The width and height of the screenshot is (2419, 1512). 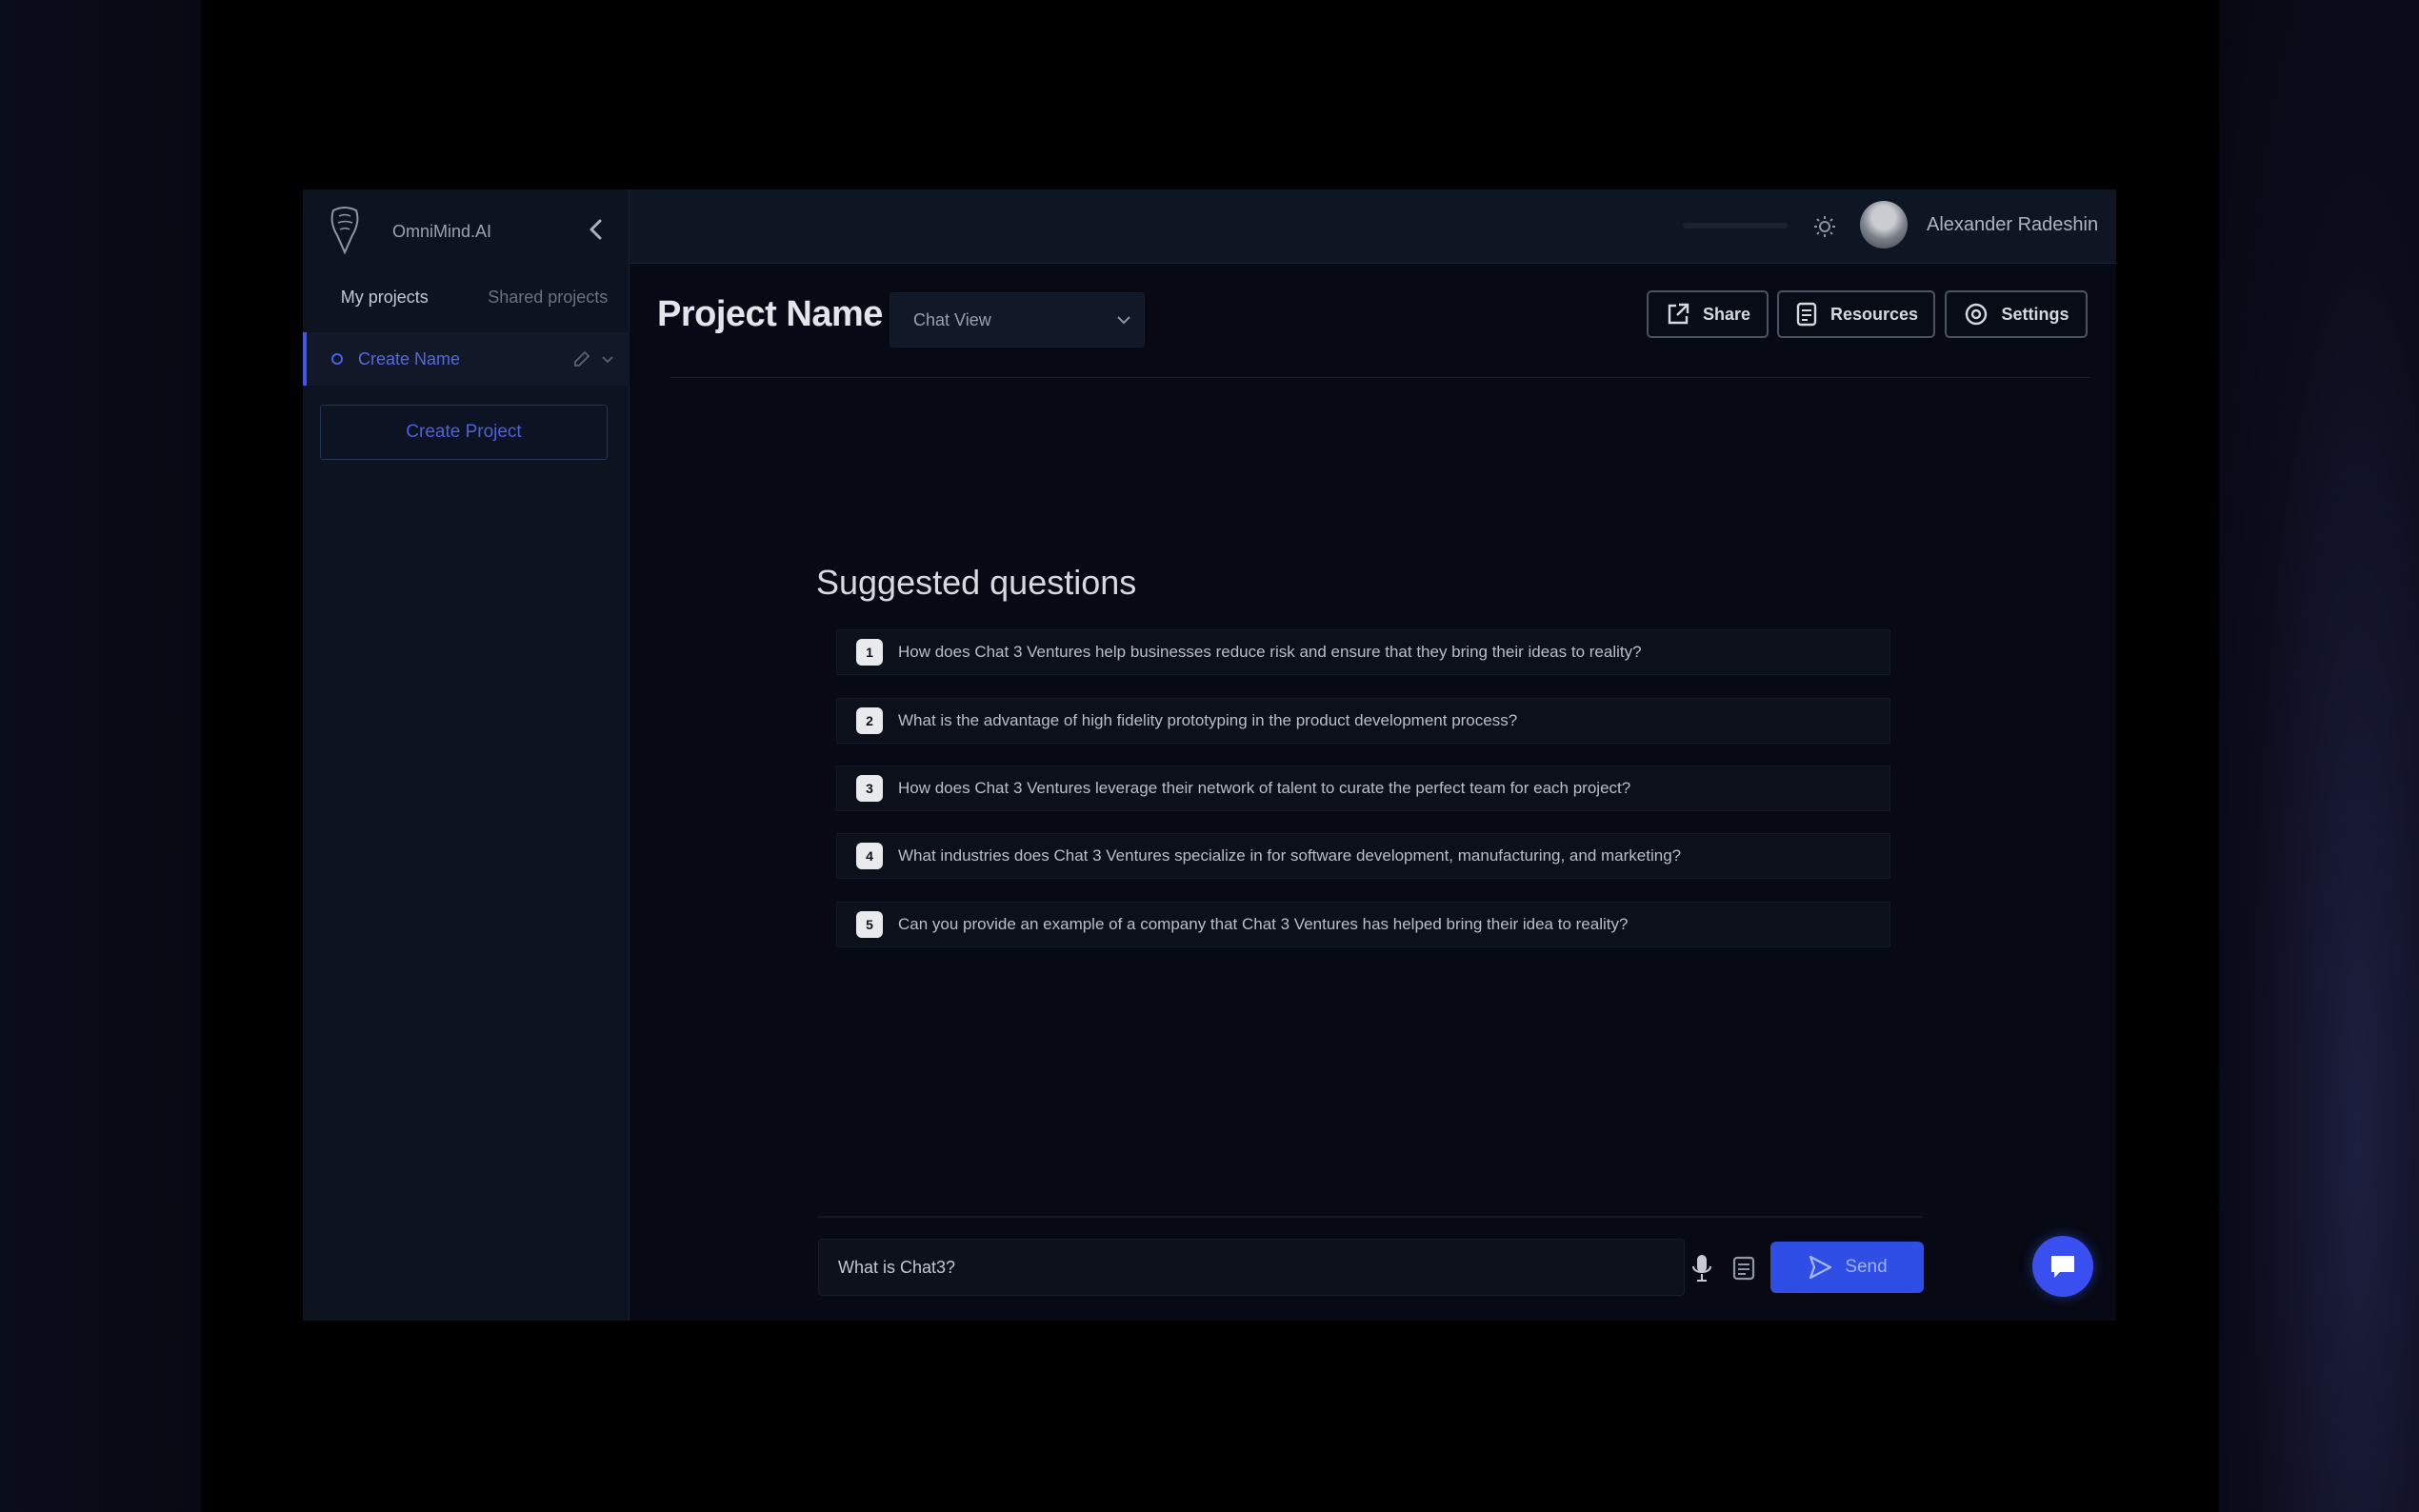 What do you see at coordinates (100, 756) in the screenshot?
I see `backdrop-left` at bounding box center [100, 756].